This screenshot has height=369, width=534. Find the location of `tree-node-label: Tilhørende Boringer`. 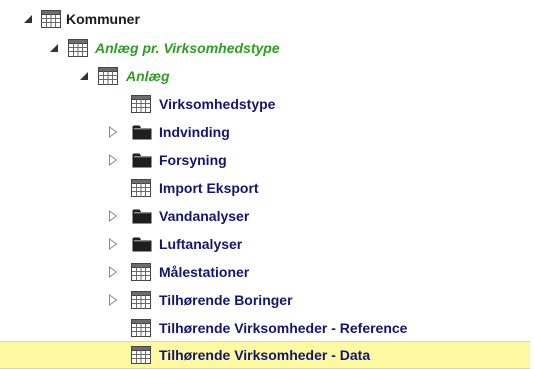

tree-node-label: Tilhørende Boringer is located at coordinates (226, 300).